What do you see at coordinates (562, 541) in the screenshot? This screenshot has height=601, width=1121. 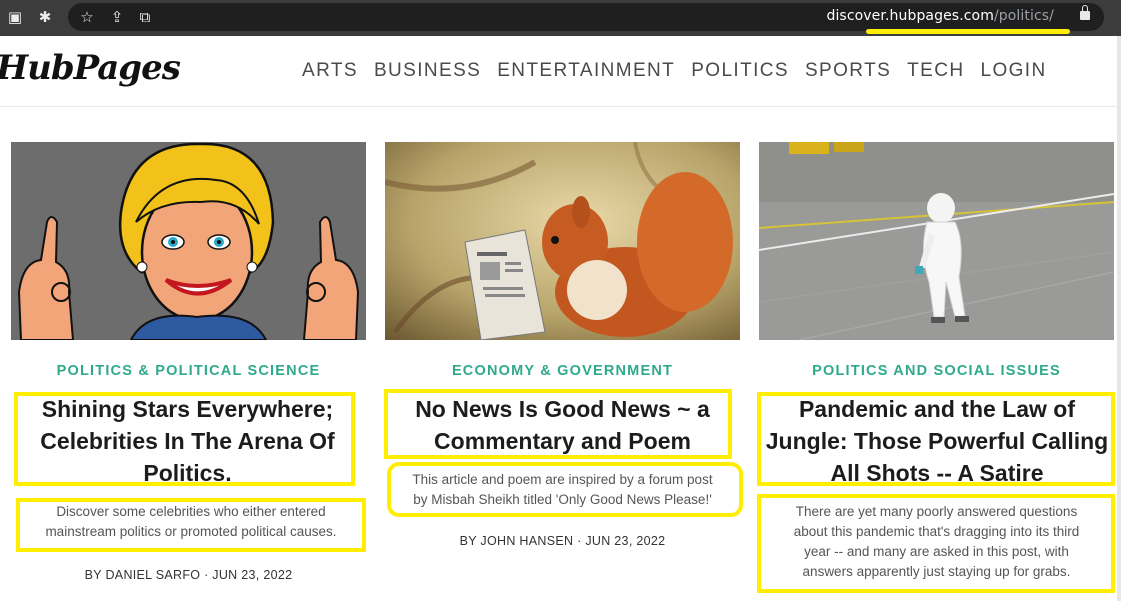 I see `article-byline: BY JOHN HANSEN · JUN 23, 2022` at bounding box center [562, 541].